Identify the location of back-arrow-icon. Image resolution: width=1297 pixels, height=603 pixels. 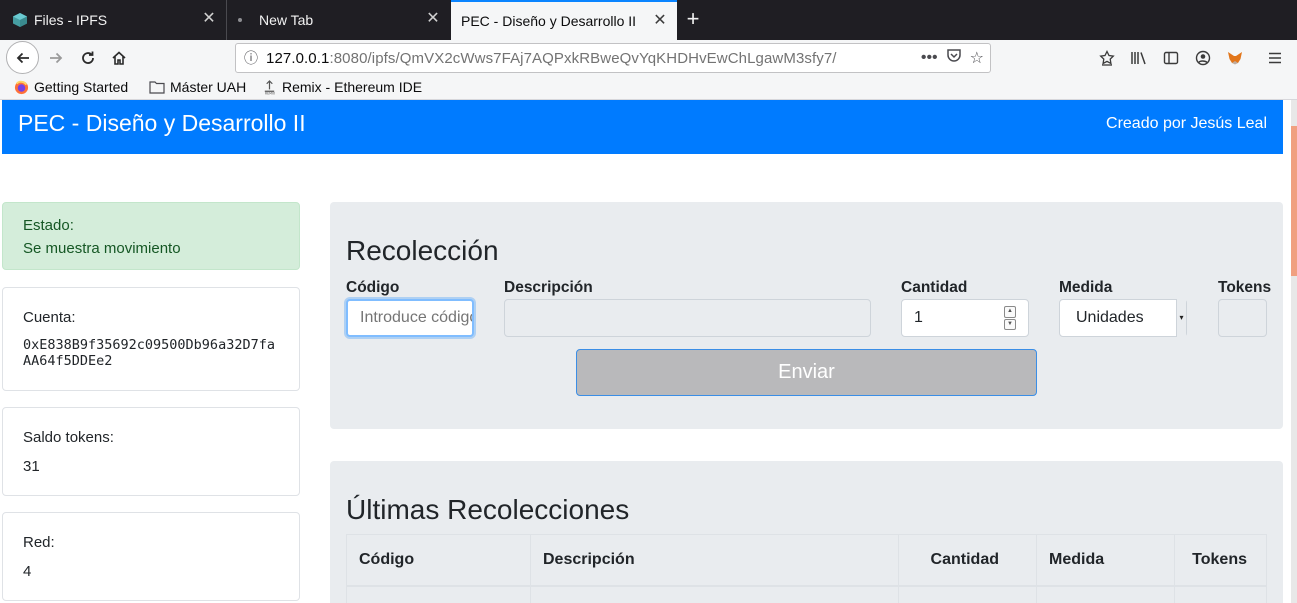
(22, 57).